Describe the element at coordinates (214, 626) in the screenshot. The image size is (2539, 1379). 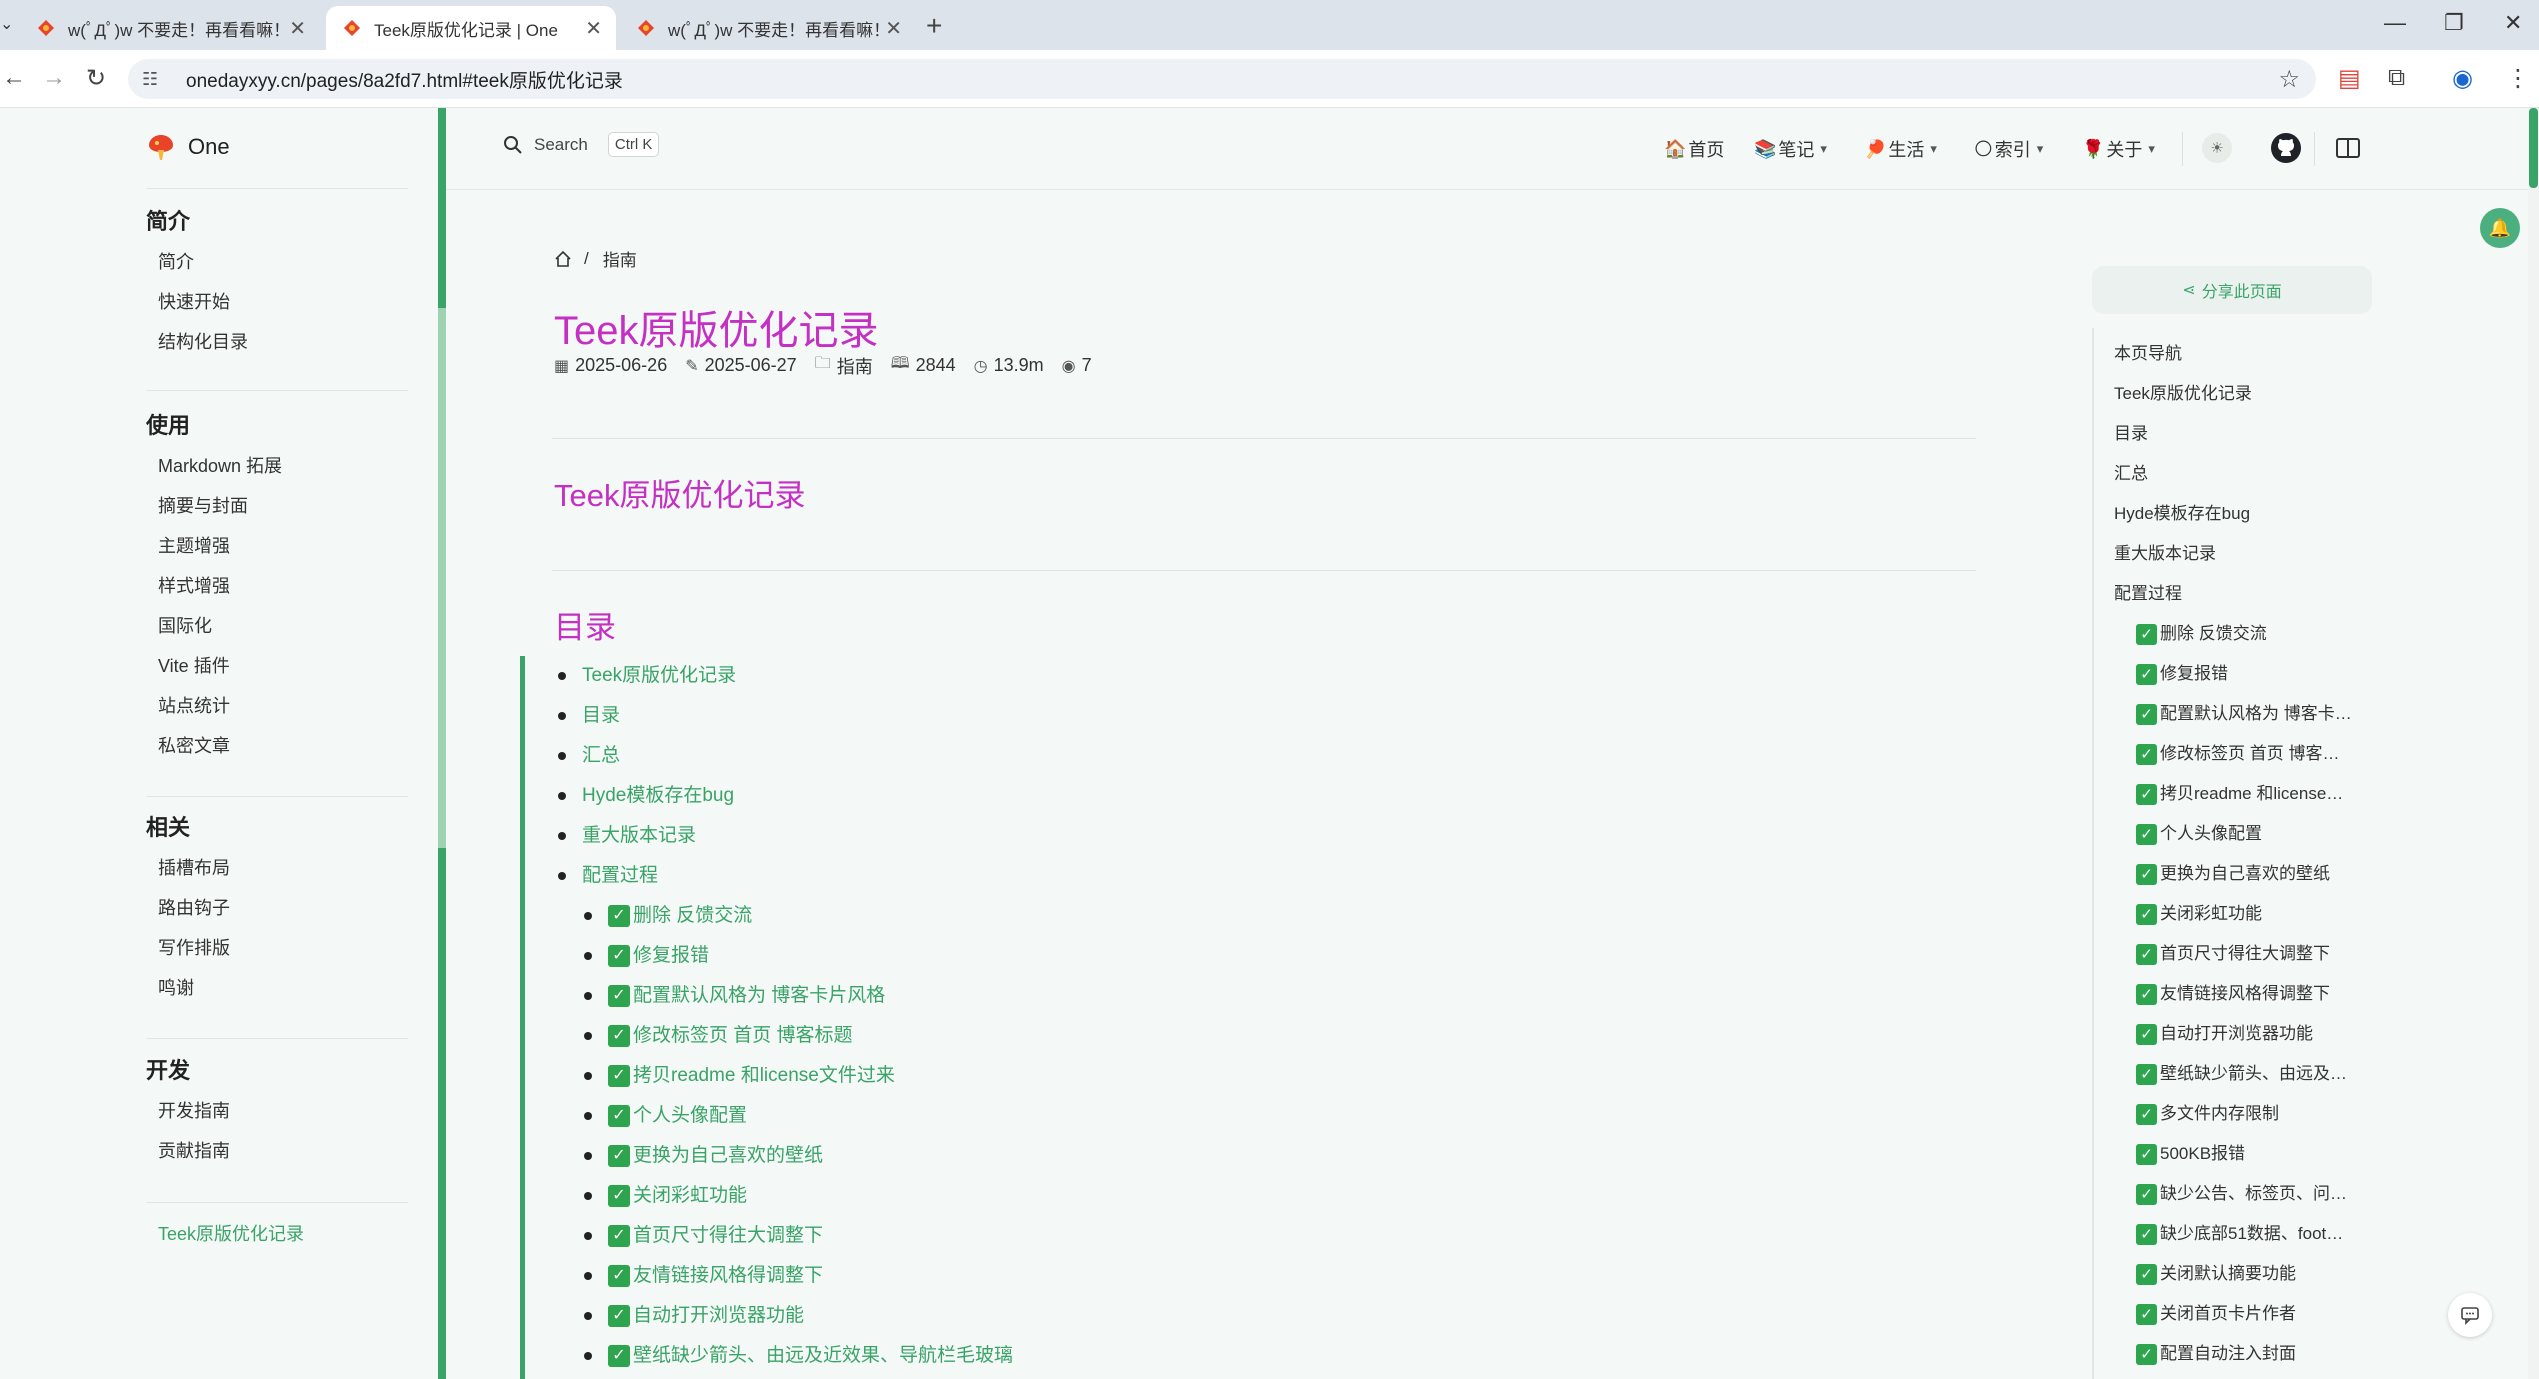
I see `sidebar-item: 国际化` at that location.